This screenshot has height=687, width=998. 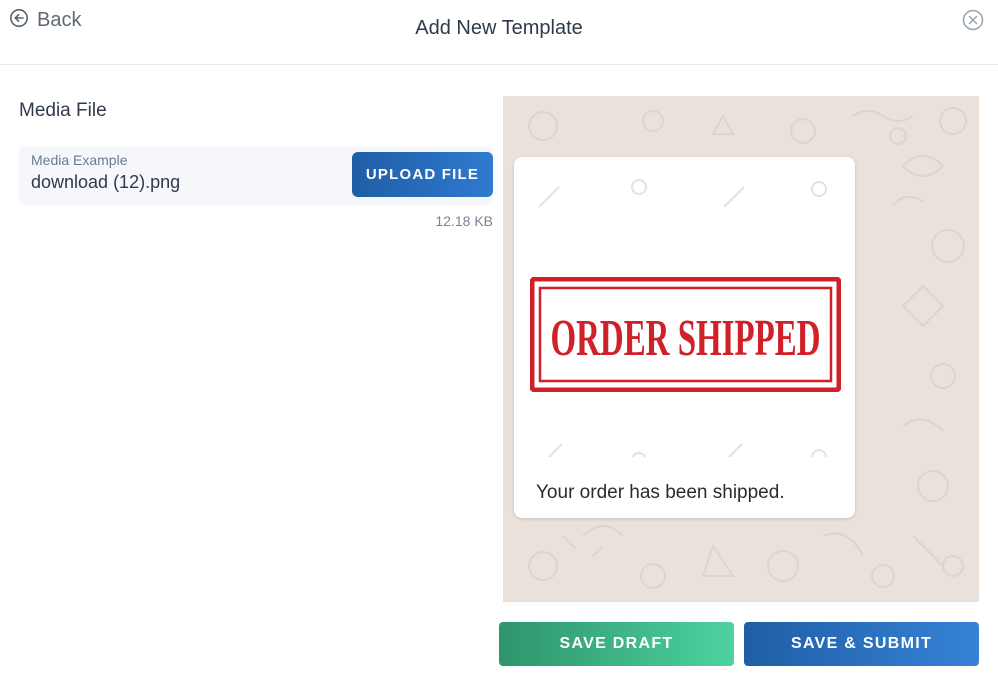 What do you see at coordinates (79, 160) in the screenshot?
I see `media-field-label: Media Example` at bounding box center [79, 160].